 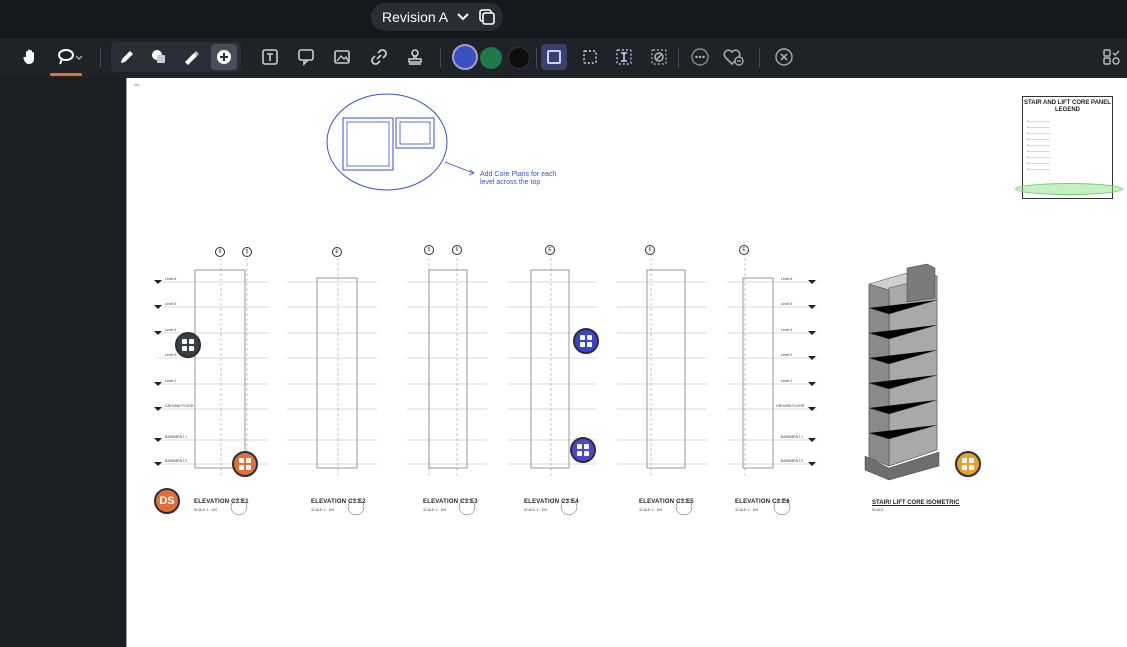 What do you see at coordinates (171, 355) in the screenshot?
I see `level-label: Level 3` at bounding box center [171, 355].